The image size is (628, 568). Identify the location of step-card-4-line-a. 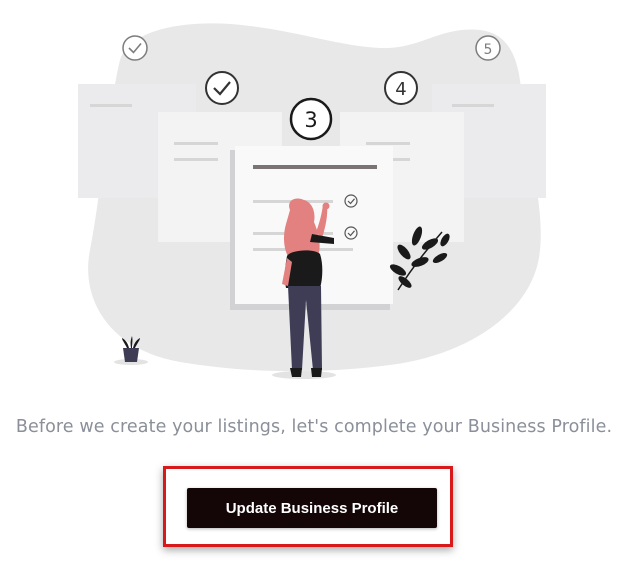
(388, 143).